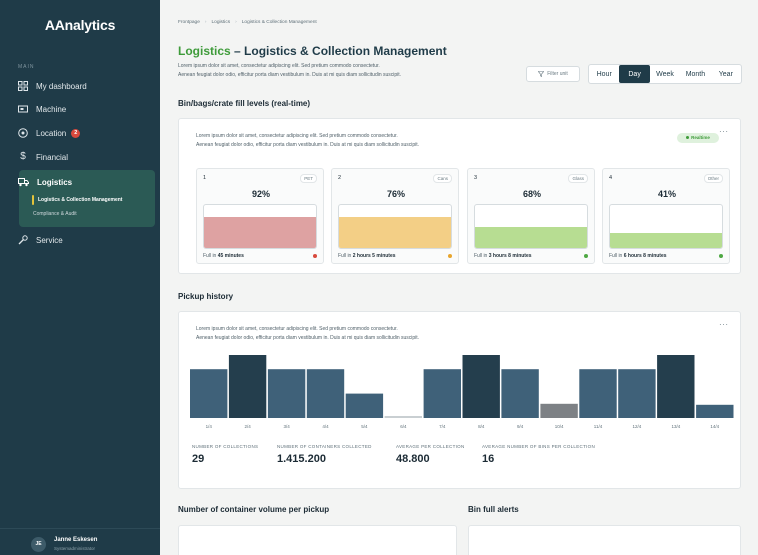  I want to click on sidebar-item-label: Logistics, so click(55, 182).